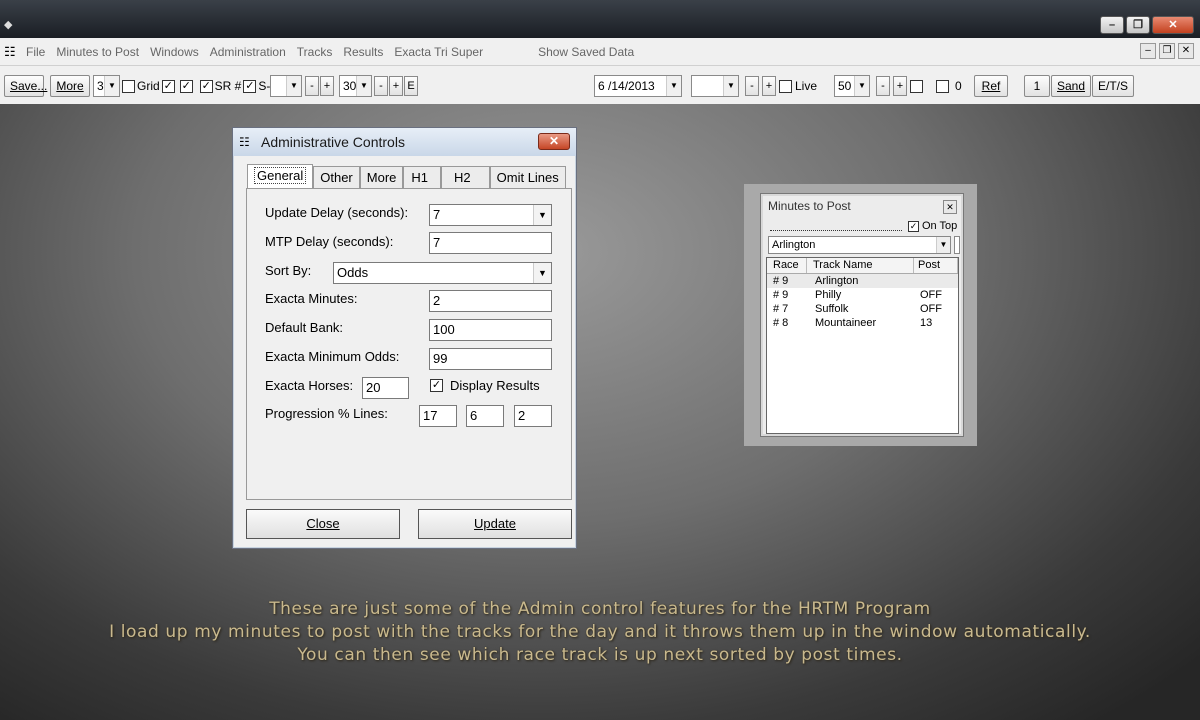  What do you see at coordinates (363, 52) in the screenshot?
I see `menu-results: Results` at bounding box center [363, 52].